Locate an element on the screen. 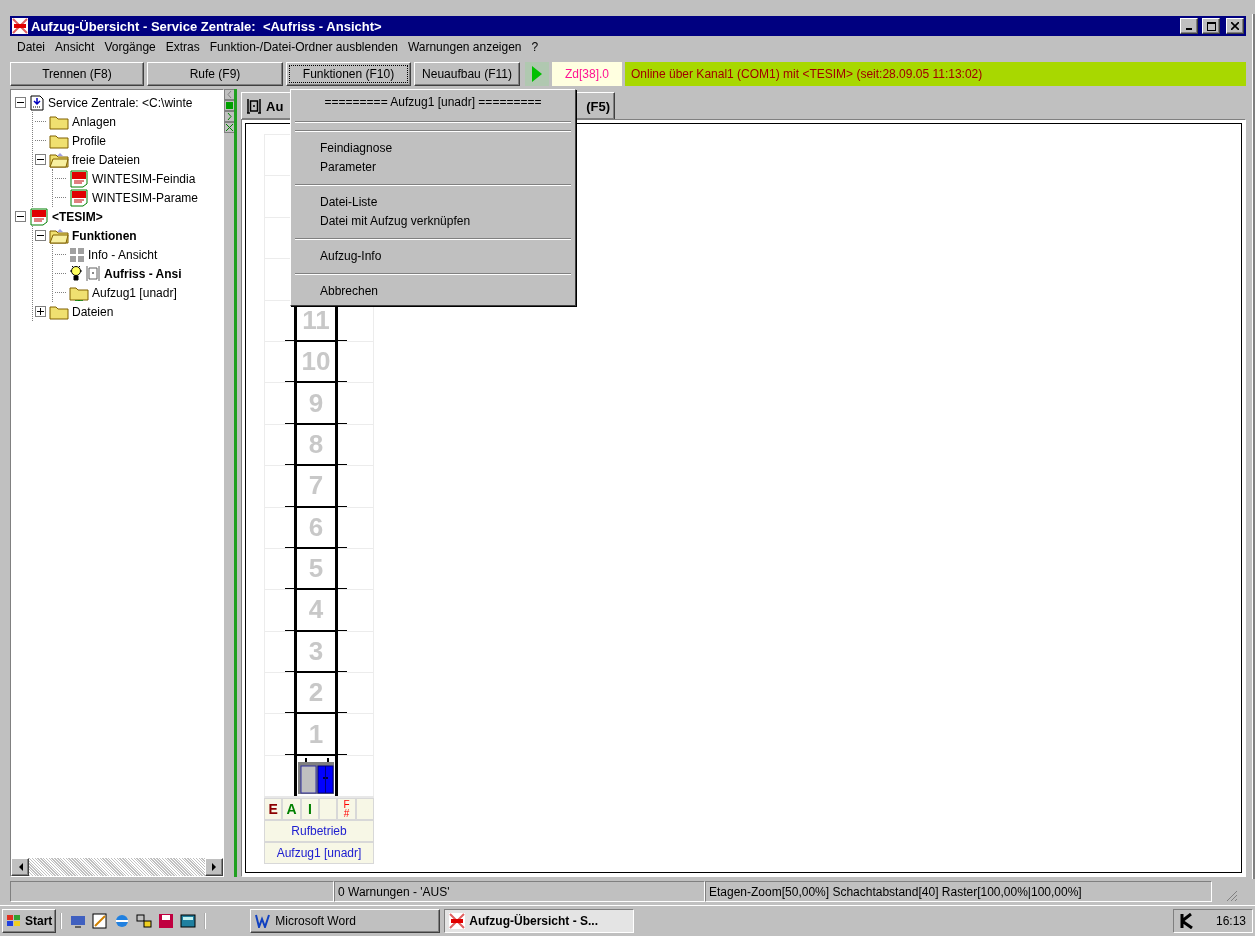 Image resolution: width=1255 pixels, height=936 pixels. tree-item: <TESIM> is located at coordinates (77, 216).